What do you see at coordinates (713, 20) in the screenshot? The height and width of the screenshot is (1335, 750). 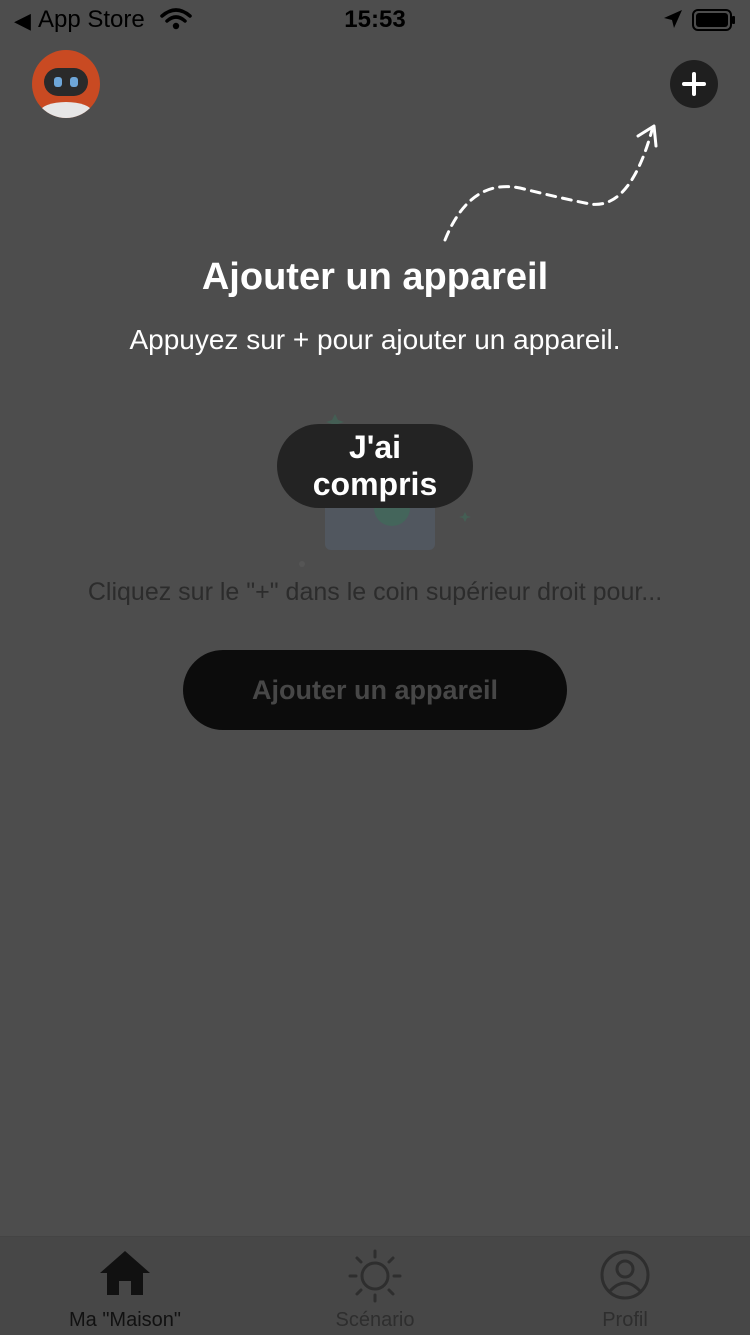 I see `battery-icon` at bounding box center [713, 20].